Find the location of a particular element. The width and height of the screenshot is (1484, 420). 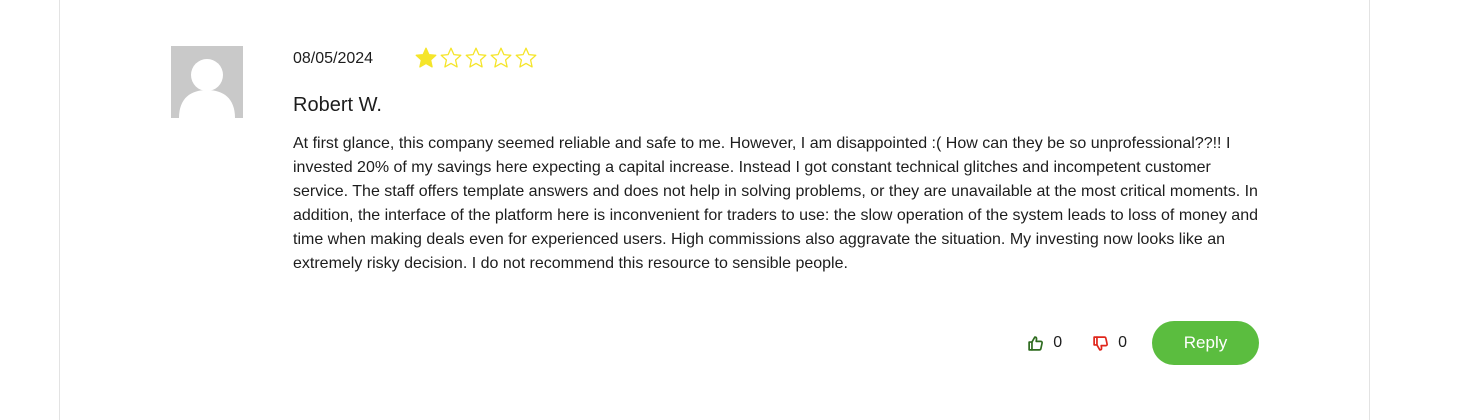

star-rating is located at coordinates (476, 59).